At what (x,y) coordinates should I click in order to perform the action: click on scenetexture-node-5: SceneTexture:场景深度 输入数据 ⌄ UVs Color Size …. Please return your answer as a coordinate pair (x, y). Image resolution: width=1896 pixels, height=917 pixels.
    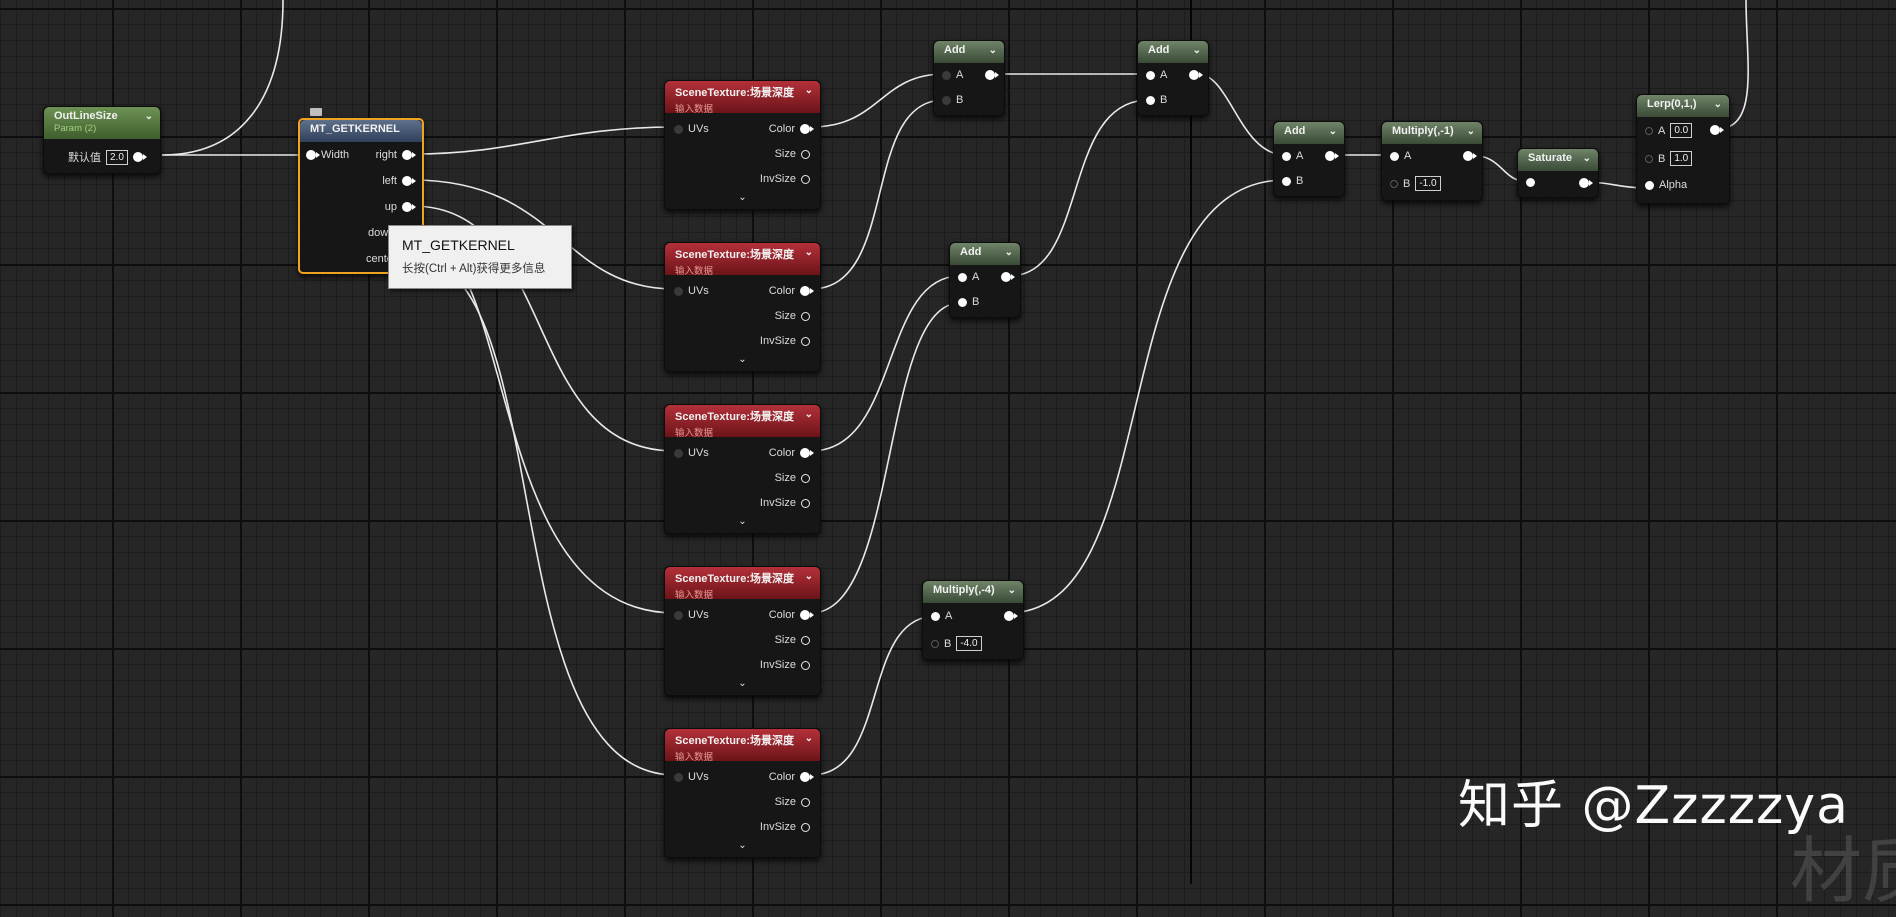
    Looking at the image, I should click on (742, 793).